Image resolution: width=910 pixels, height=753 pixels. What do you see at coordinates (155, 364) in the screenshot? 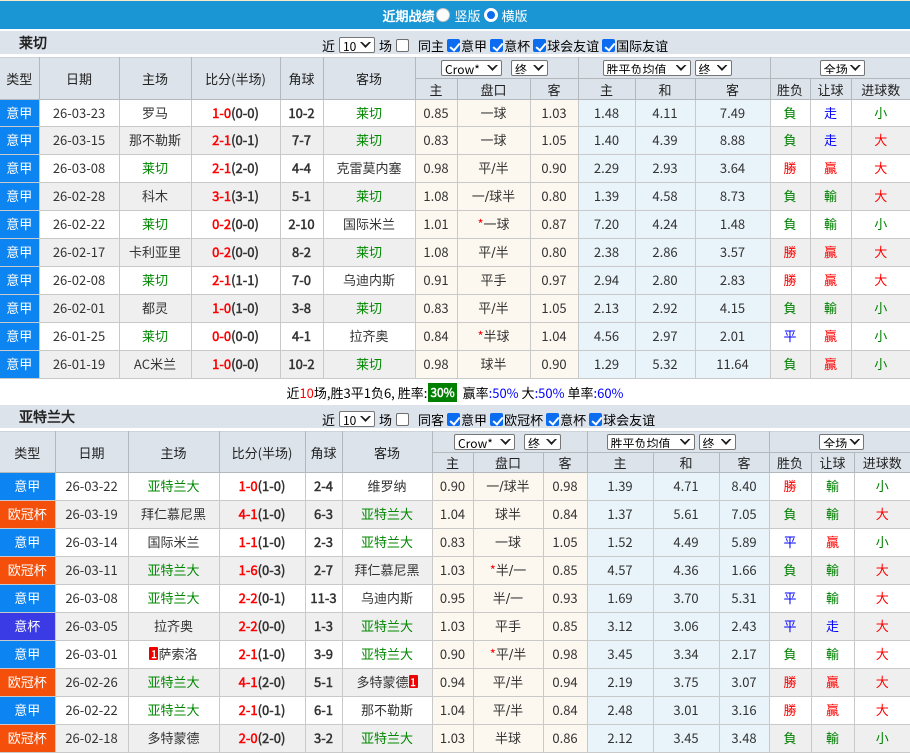
I see `home-team-cell: AC米兰` at bounding box center [155, 364].